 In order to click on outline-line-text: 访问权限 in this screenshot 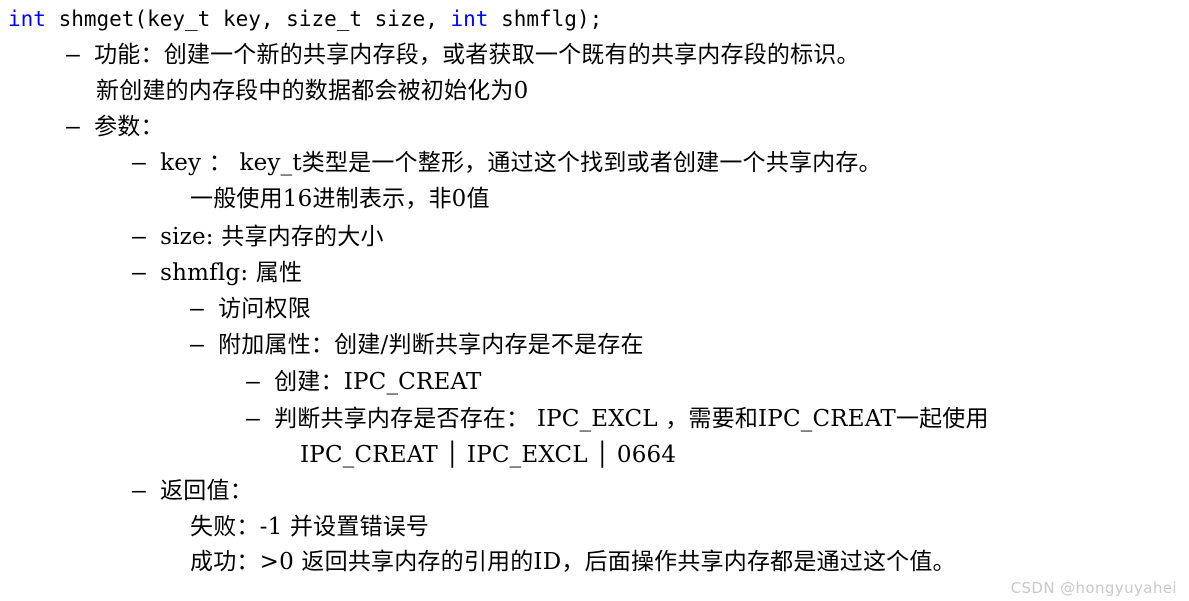, I will do `click(264, 309)`.